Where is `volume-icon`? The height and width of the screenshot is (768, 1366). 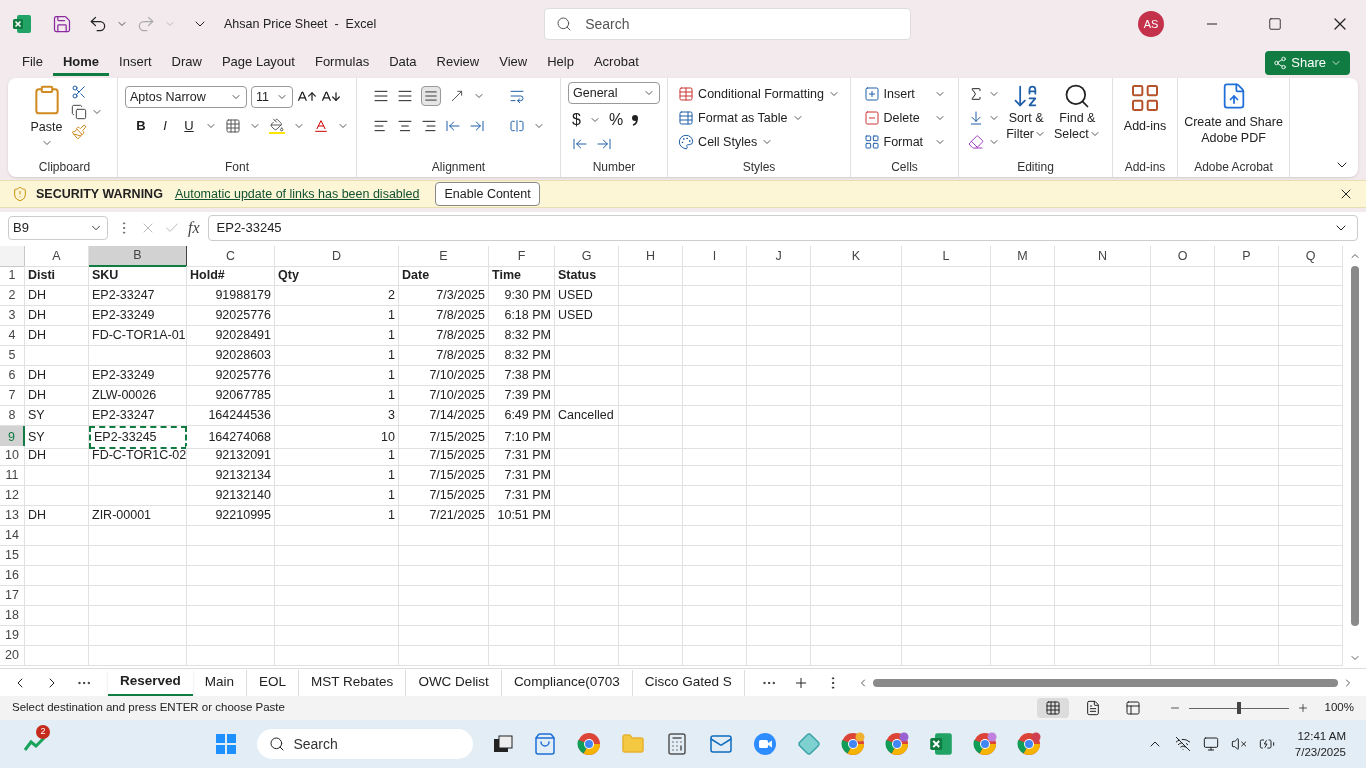 volume-icon is located at coordinates (1238, 744).